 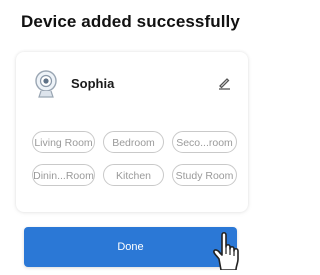 I want to click on device-name: Sophia, so click(x=93, y=83).